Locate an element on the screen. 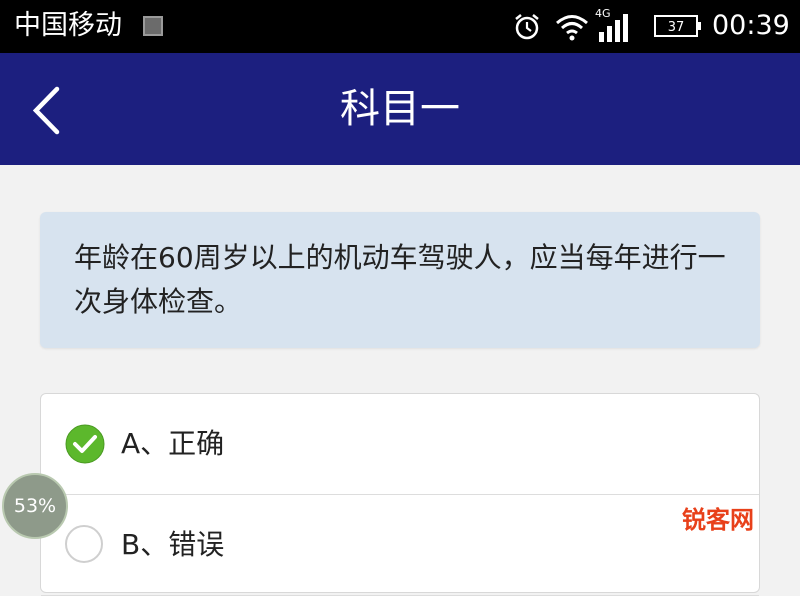  page-title: 科目一 is located at coordinates (400, 109).